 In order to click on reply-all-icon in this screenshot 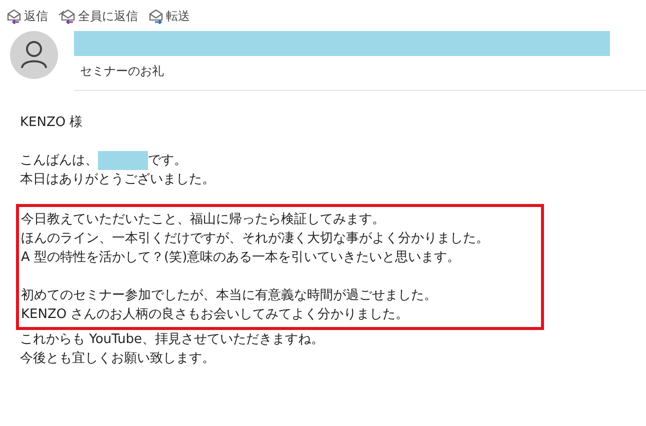, I will do `click(67, 16)`.